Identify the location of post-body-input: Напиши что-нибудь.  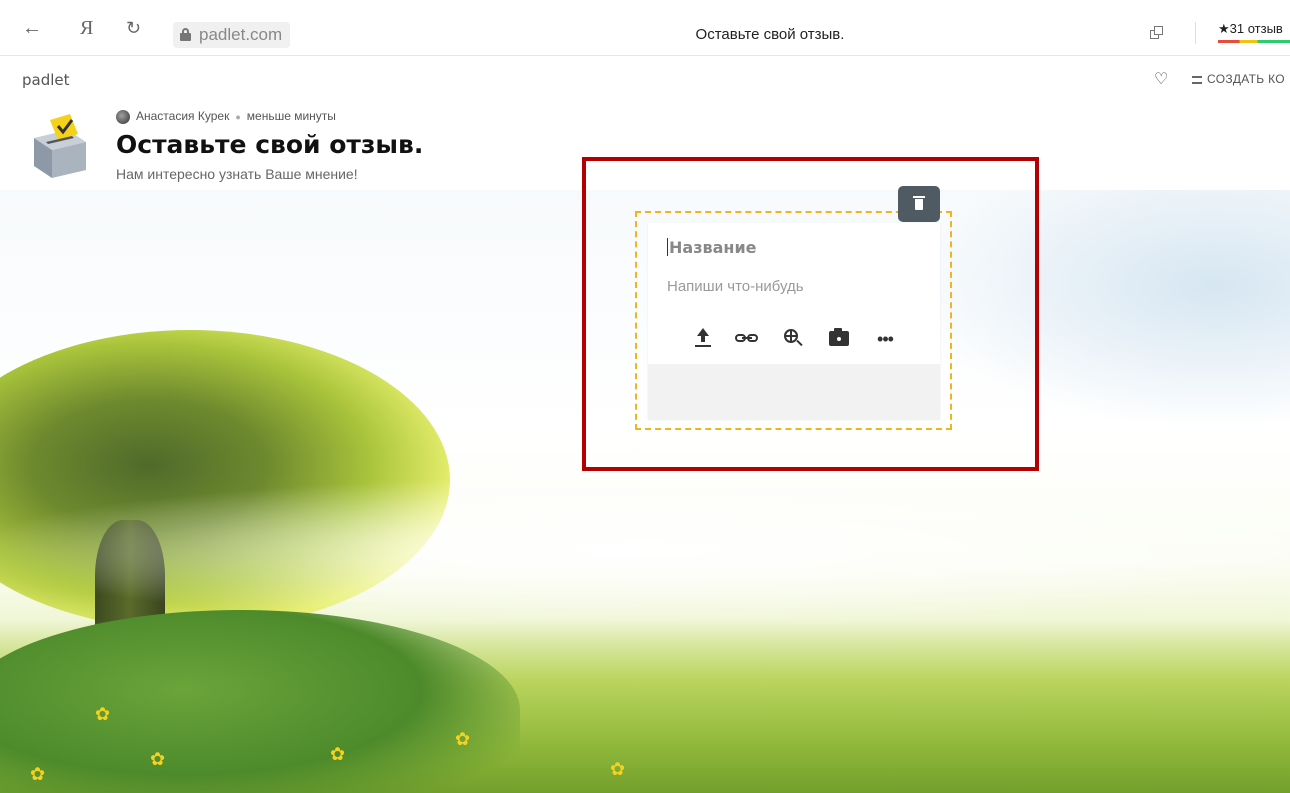
(797, 286).